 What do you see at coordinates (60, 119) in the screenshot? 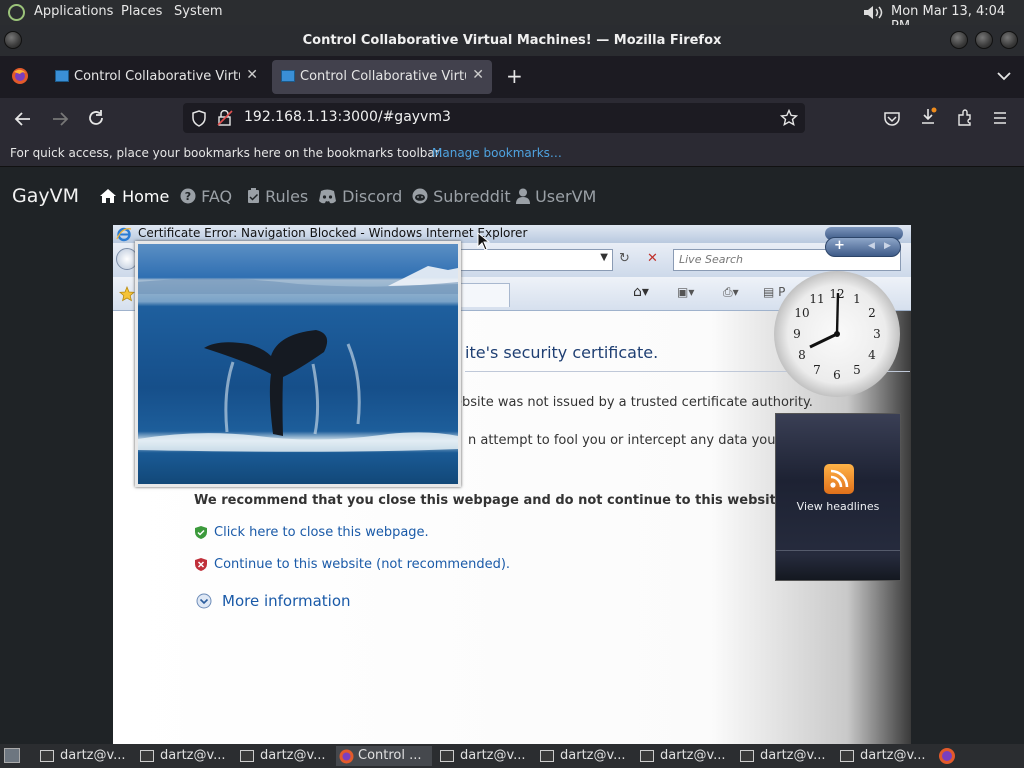
I see `forward-icon` at bounding box center [60, 119].